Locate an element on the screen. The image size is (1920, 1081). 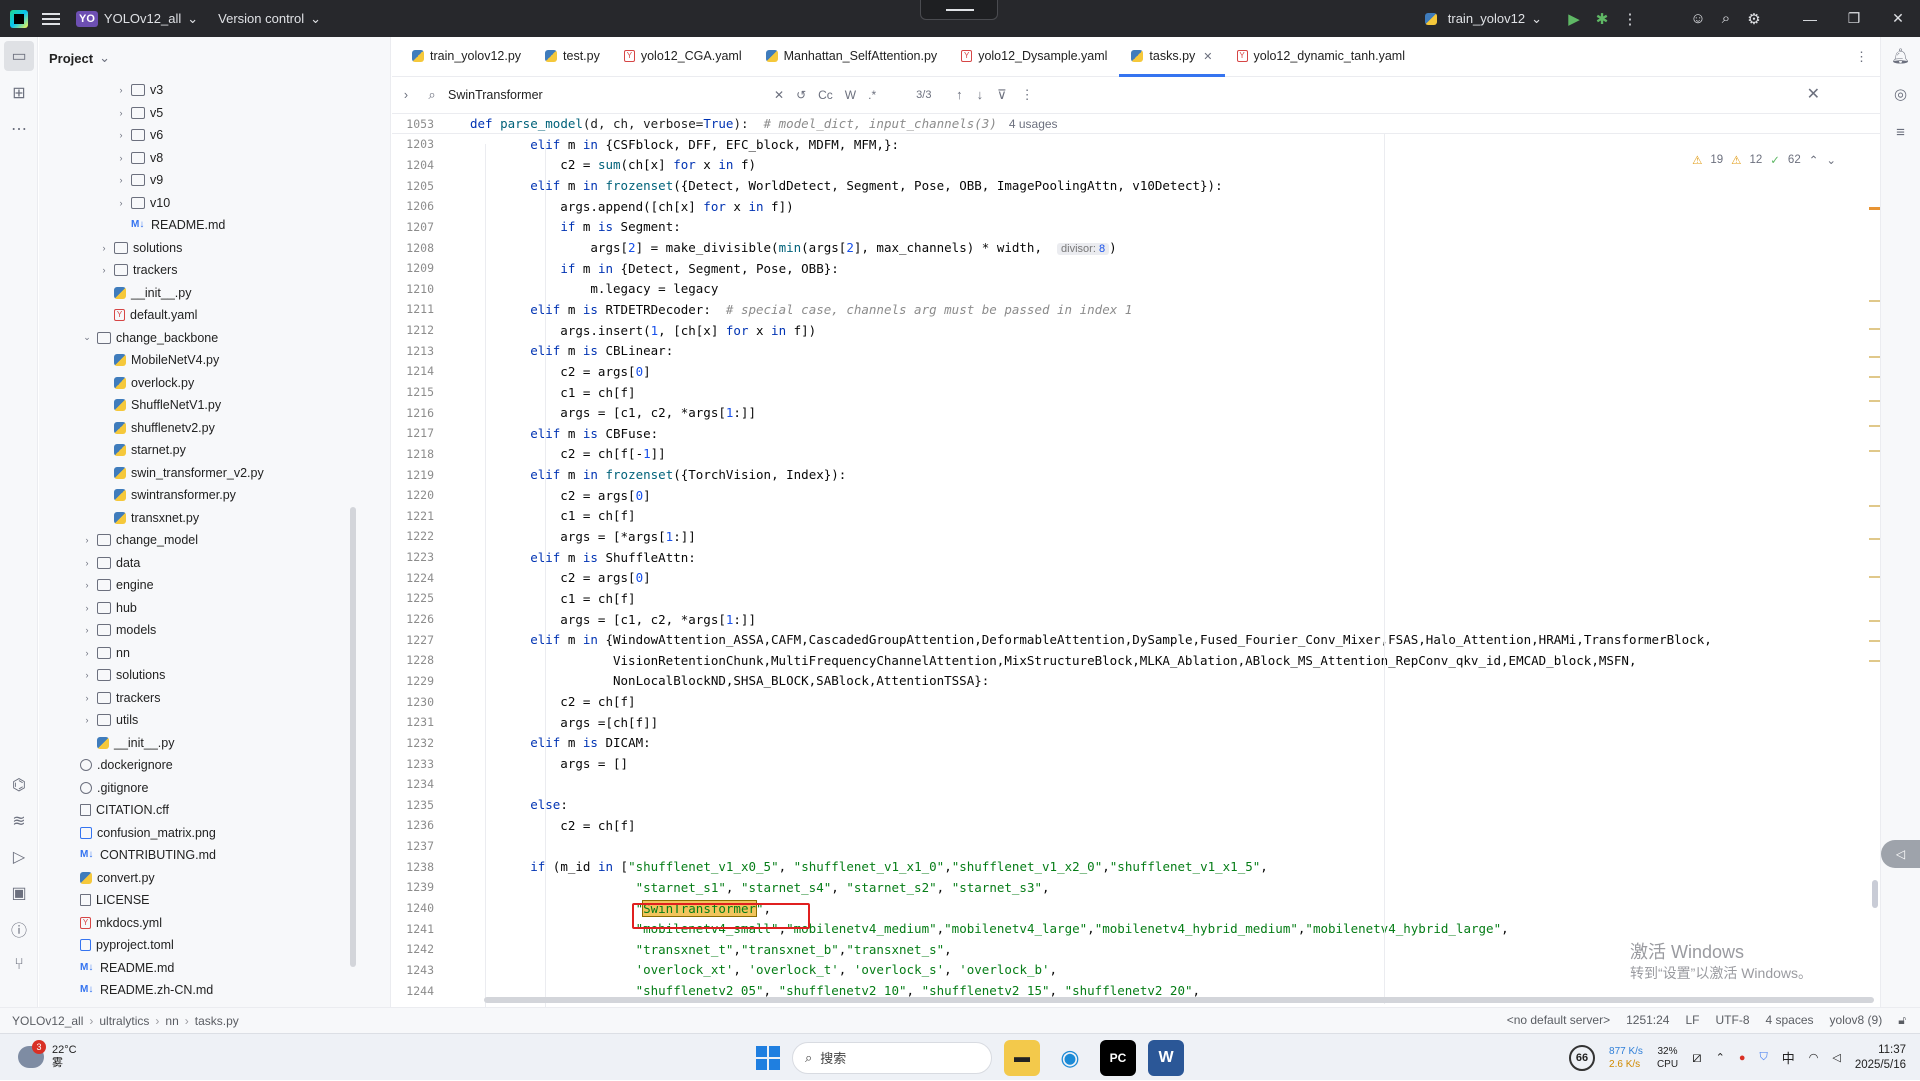
git-icon: ⑂ is located at coordinates (19, 965).